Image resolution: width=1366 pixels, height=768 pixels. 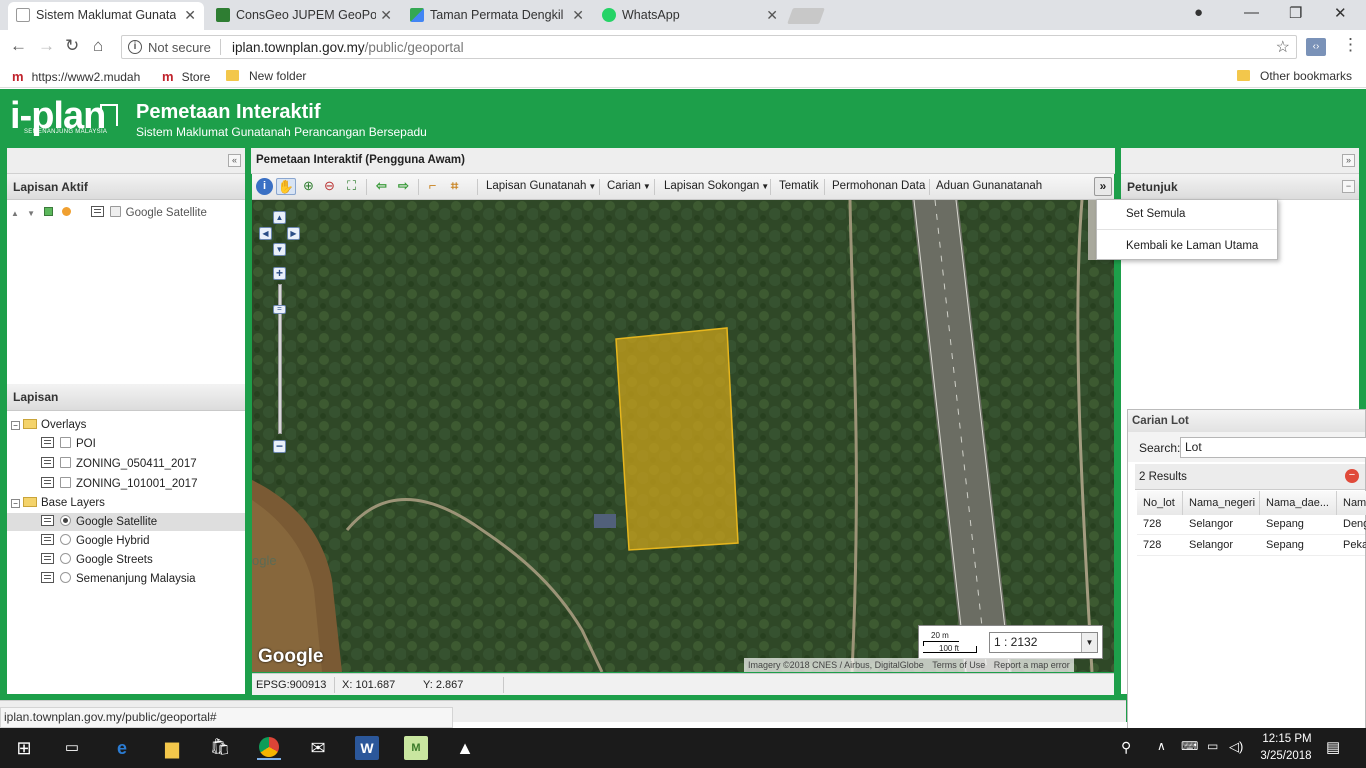 What do you see at coordinates (497, 16) in the screenshot?
I see `tab-3: Taman Permata Dengkil ✕` at bounding box center [497, 16].